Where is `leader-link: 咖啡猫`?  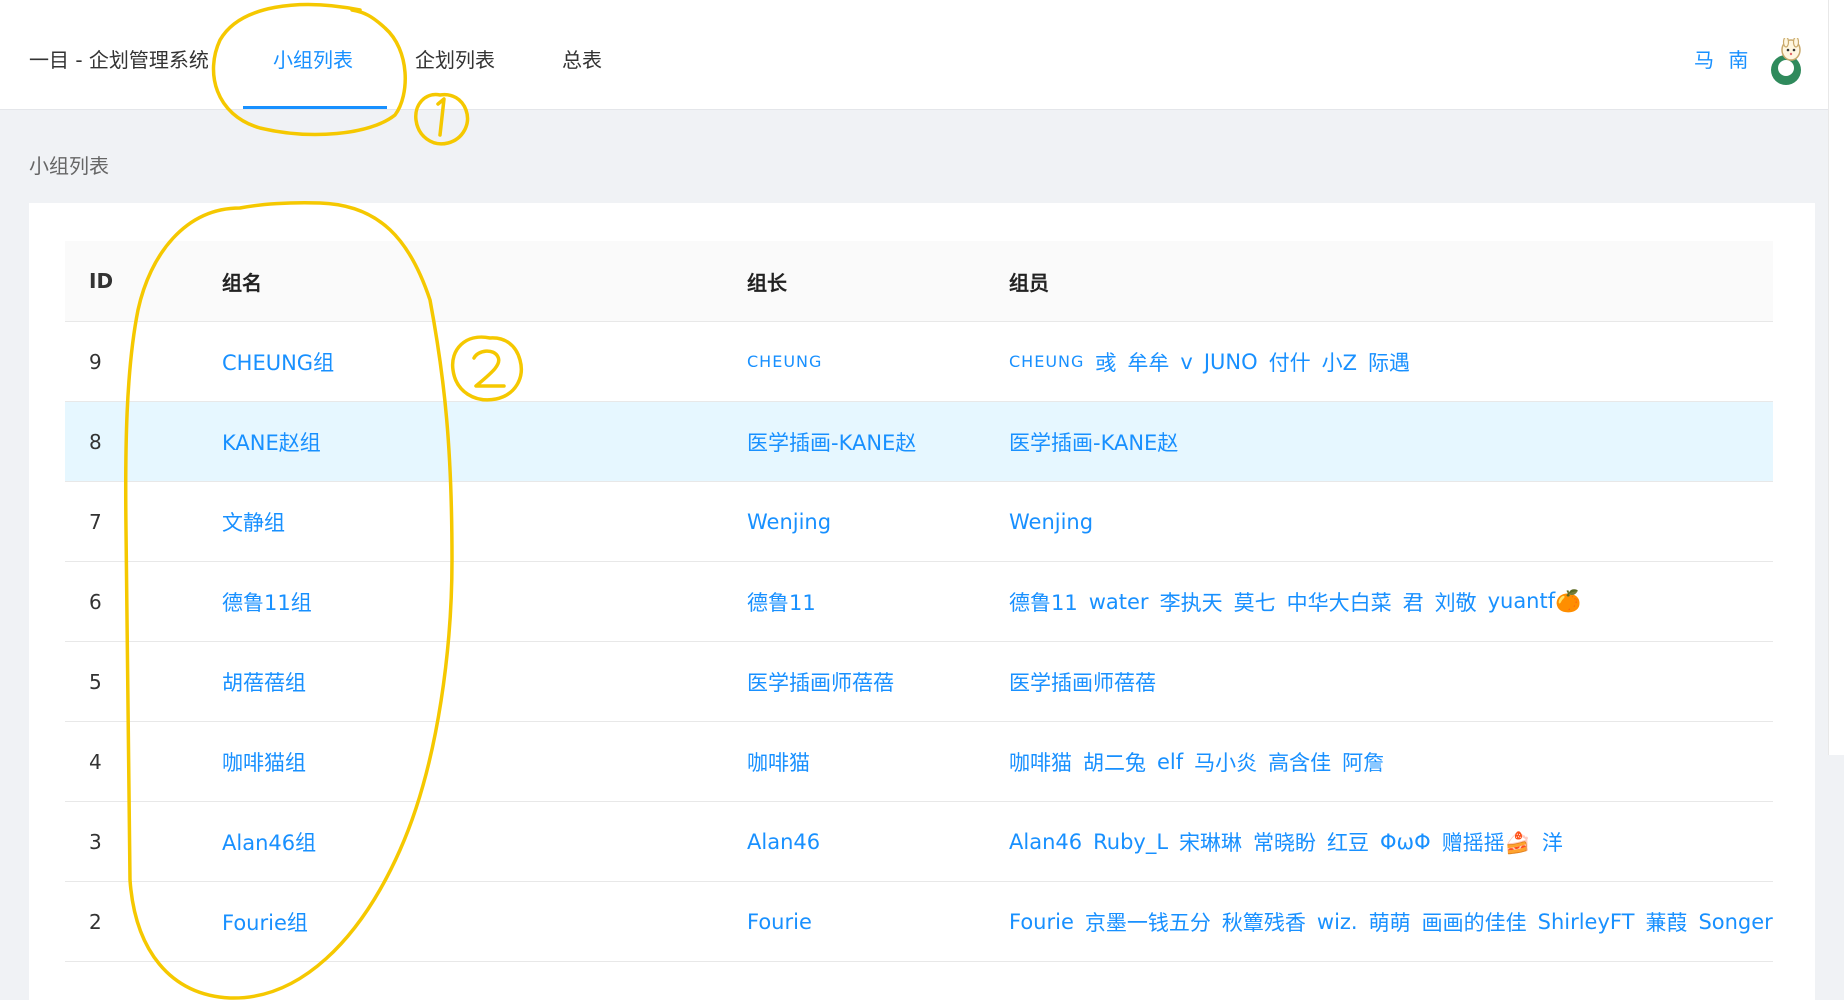
leader-link: 咖啡猫 is located at coordinates (778, 762).